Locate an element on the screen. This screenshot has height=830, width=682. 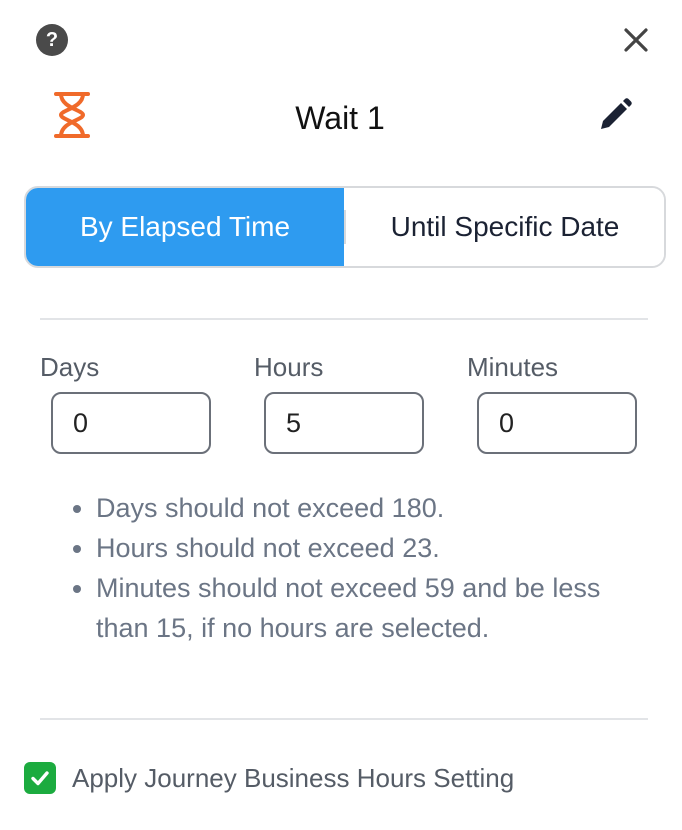
tab-until-specific-date: Until Specific Date is located at coordinates (505, 227).